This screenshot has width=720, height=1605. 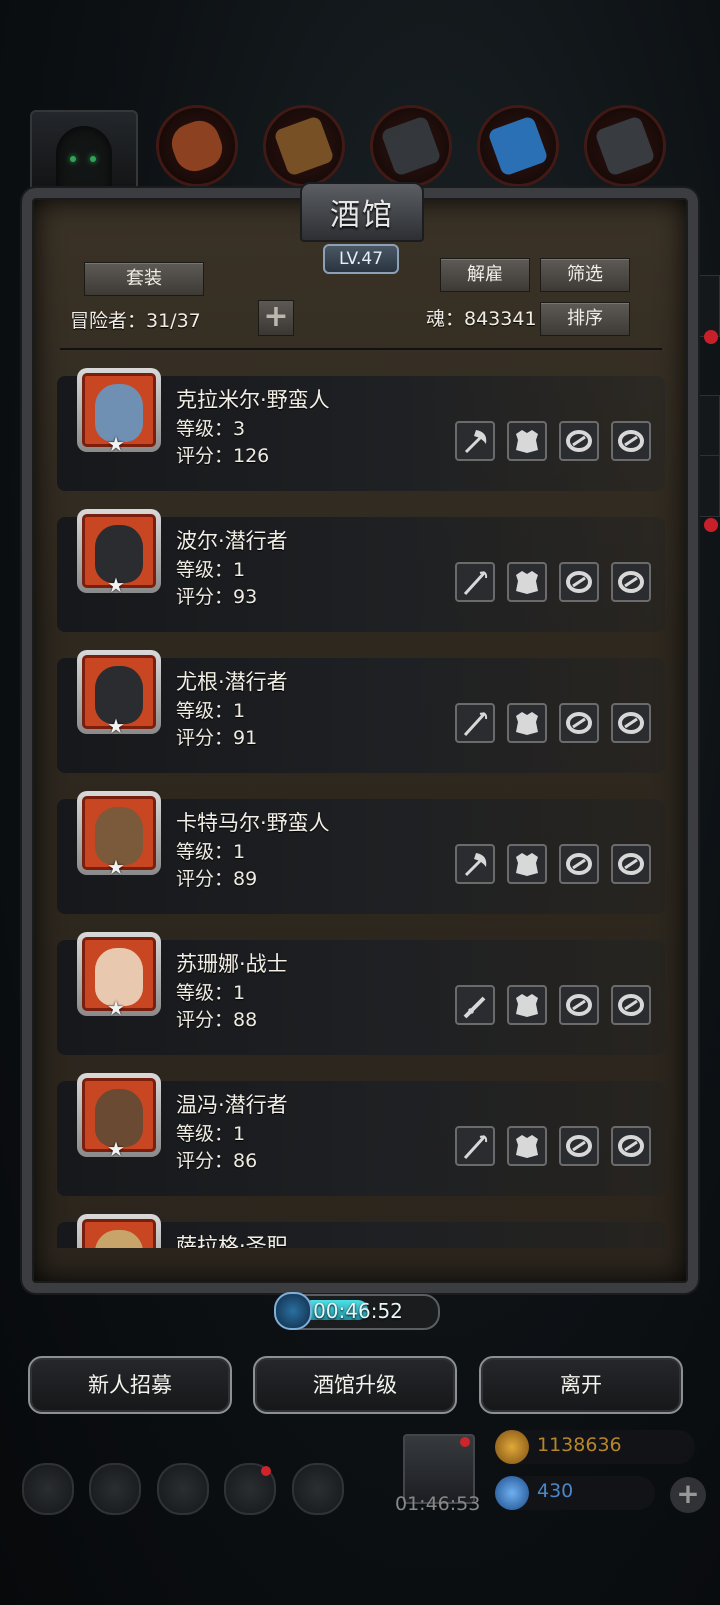 What do you see at coordinates (318, 1489) in the screenshot?
I see `shield-icon` at bounding box center [318, 1489].